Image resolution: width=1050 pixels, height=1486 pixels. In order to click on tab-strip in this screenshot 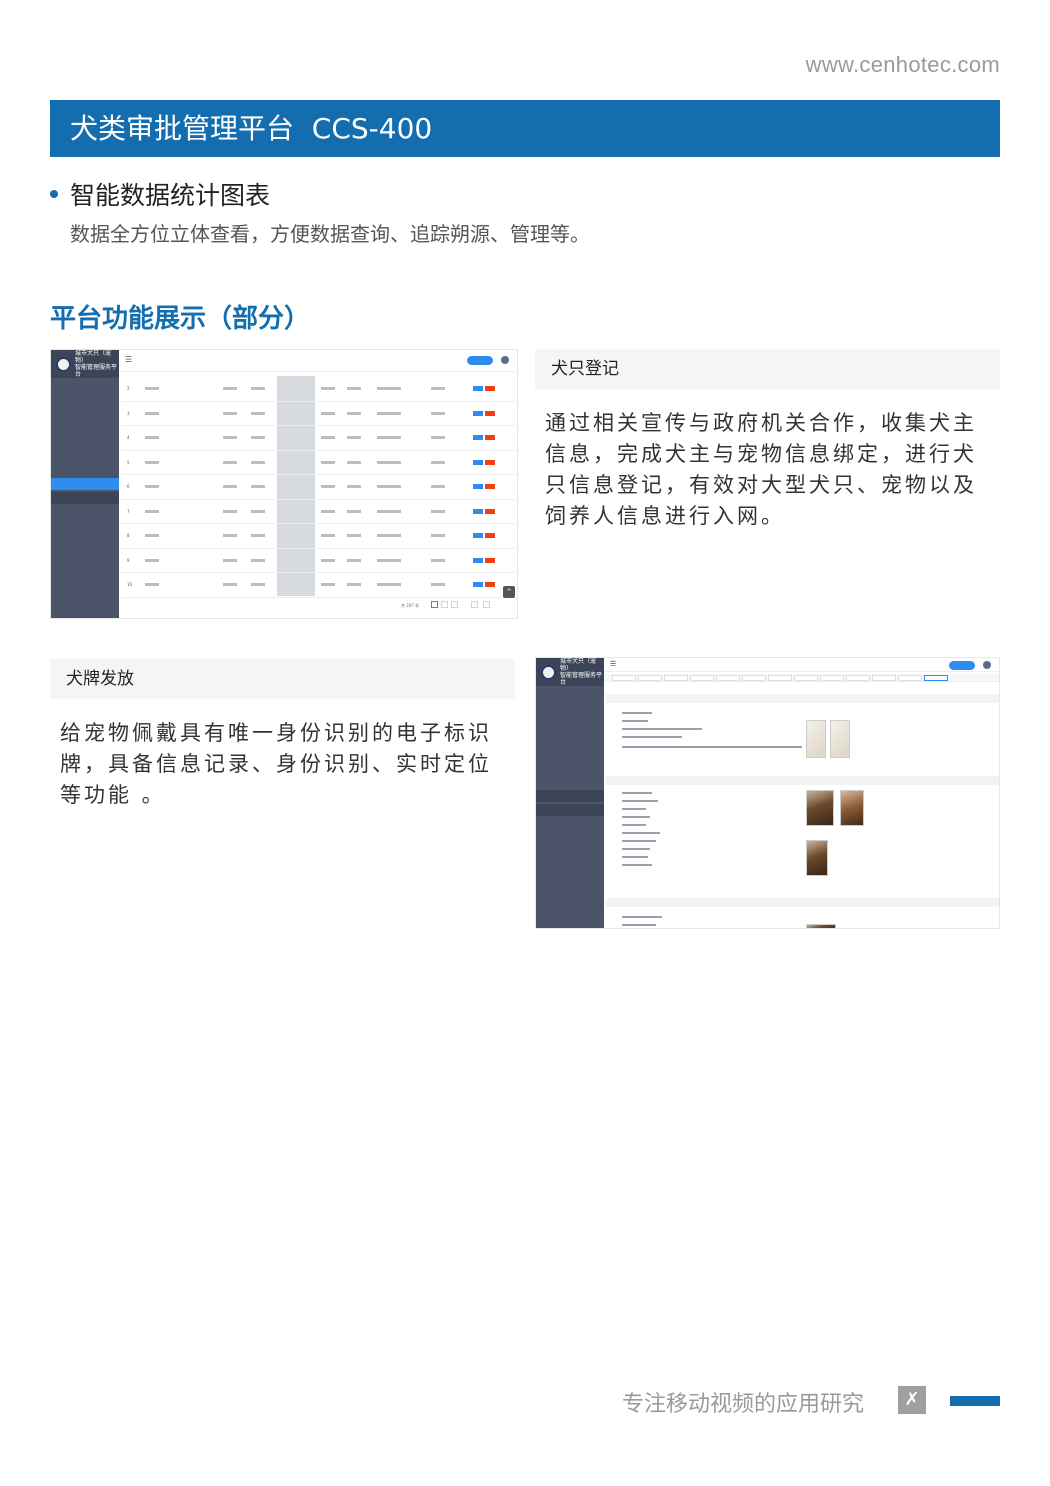, I will do `click(801, 678)`.